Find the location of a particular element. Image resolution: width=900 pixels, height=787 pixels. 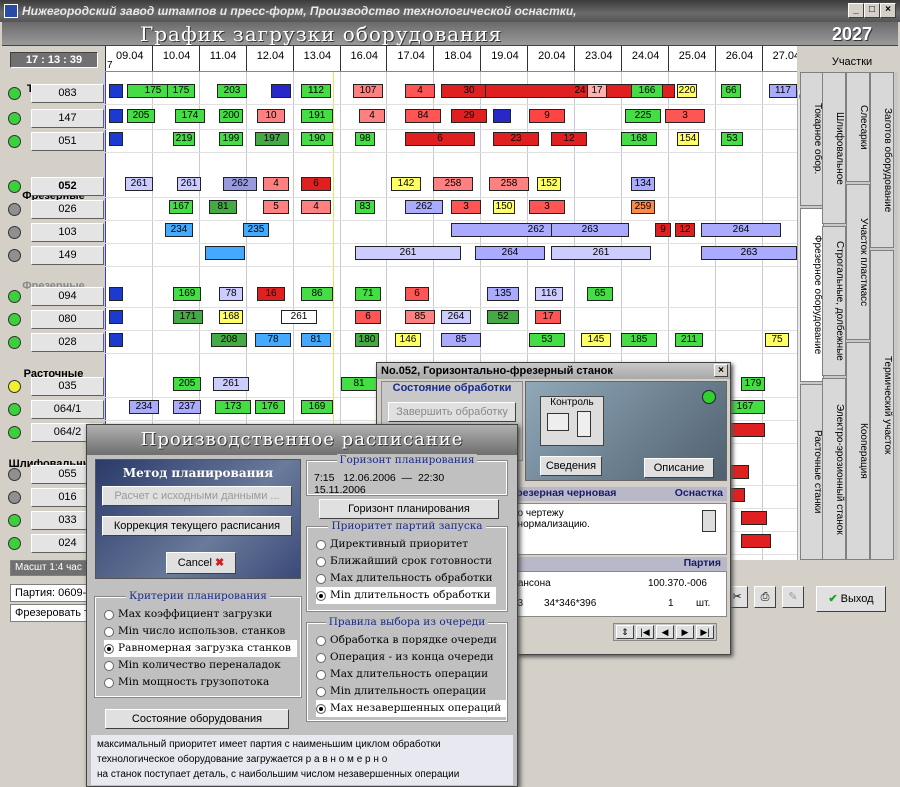

task-bar: 179 is located at coordinates (753, 384).